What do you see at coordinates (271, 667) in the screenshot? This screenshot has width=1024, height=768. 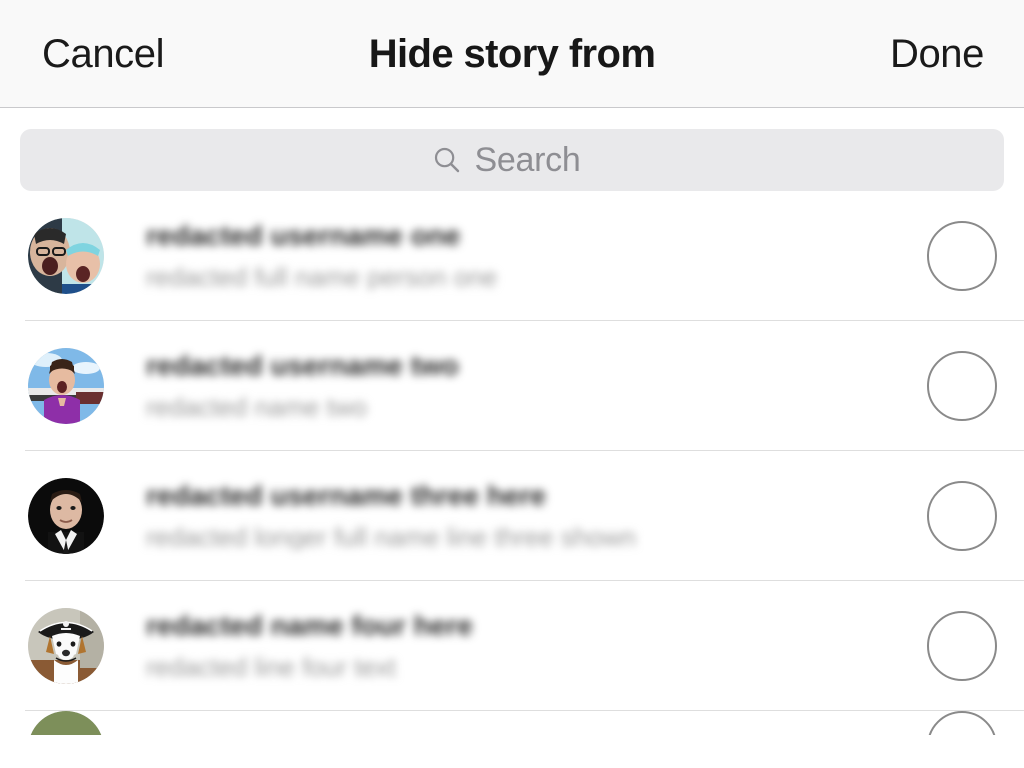 I see `fullname-label: redacted line four text` at bounding box center [271, 667].